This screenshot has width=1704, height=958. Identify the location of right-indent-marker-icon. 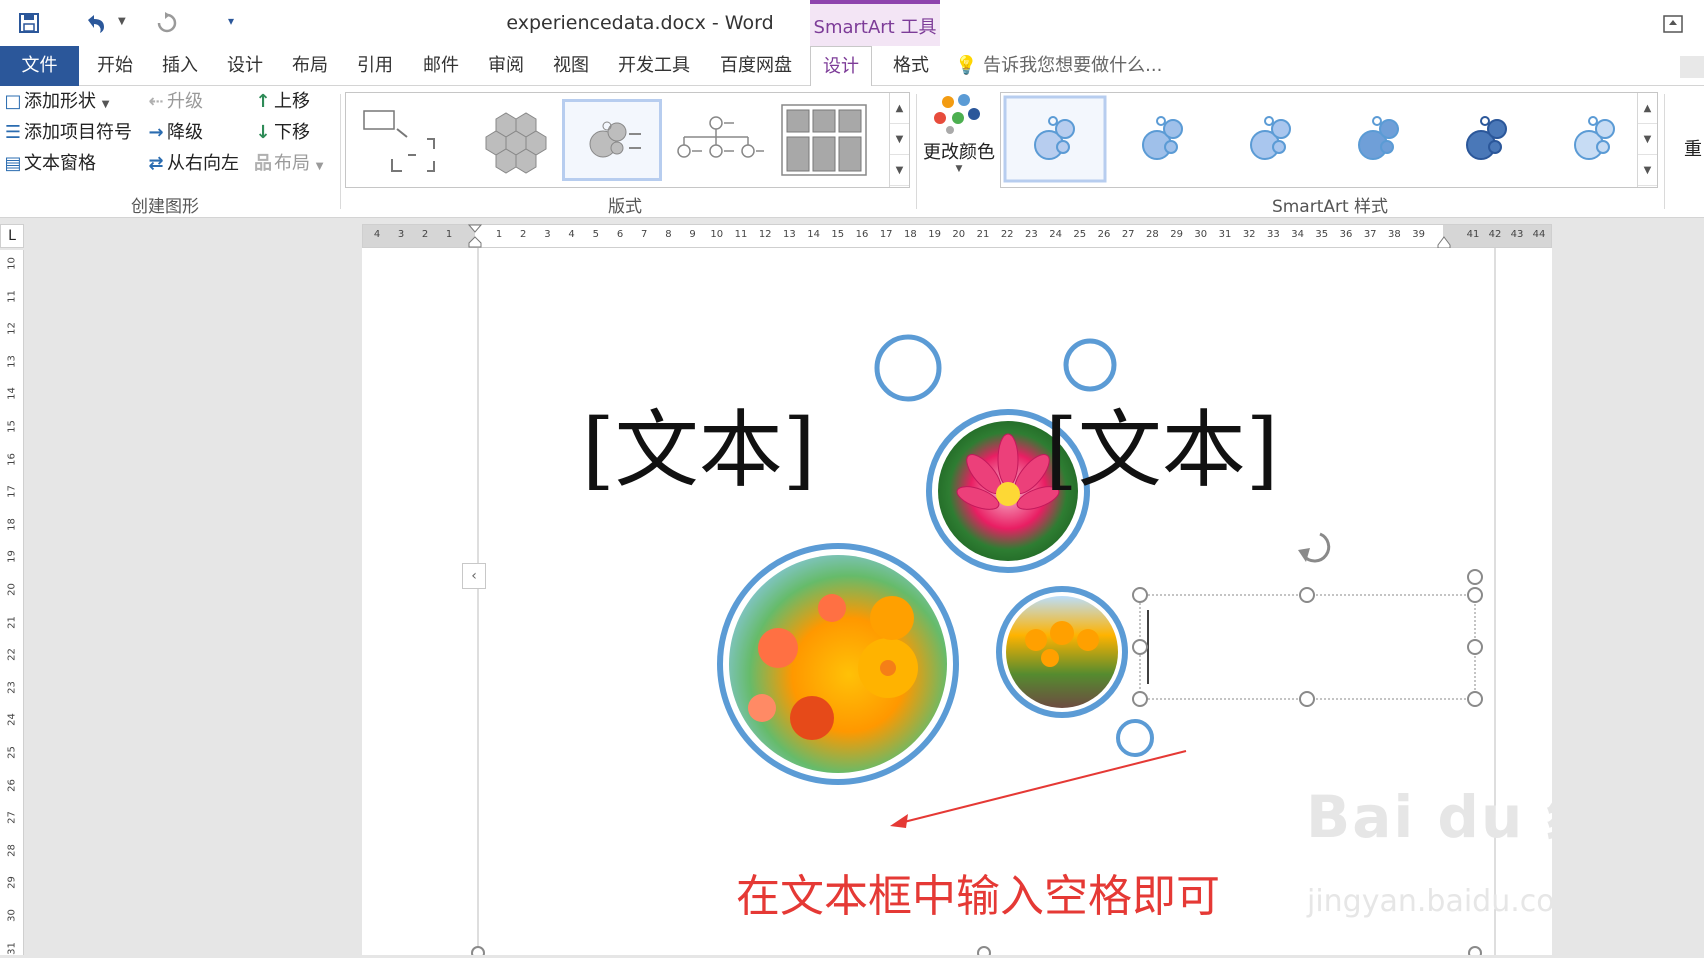
(1444, 242).